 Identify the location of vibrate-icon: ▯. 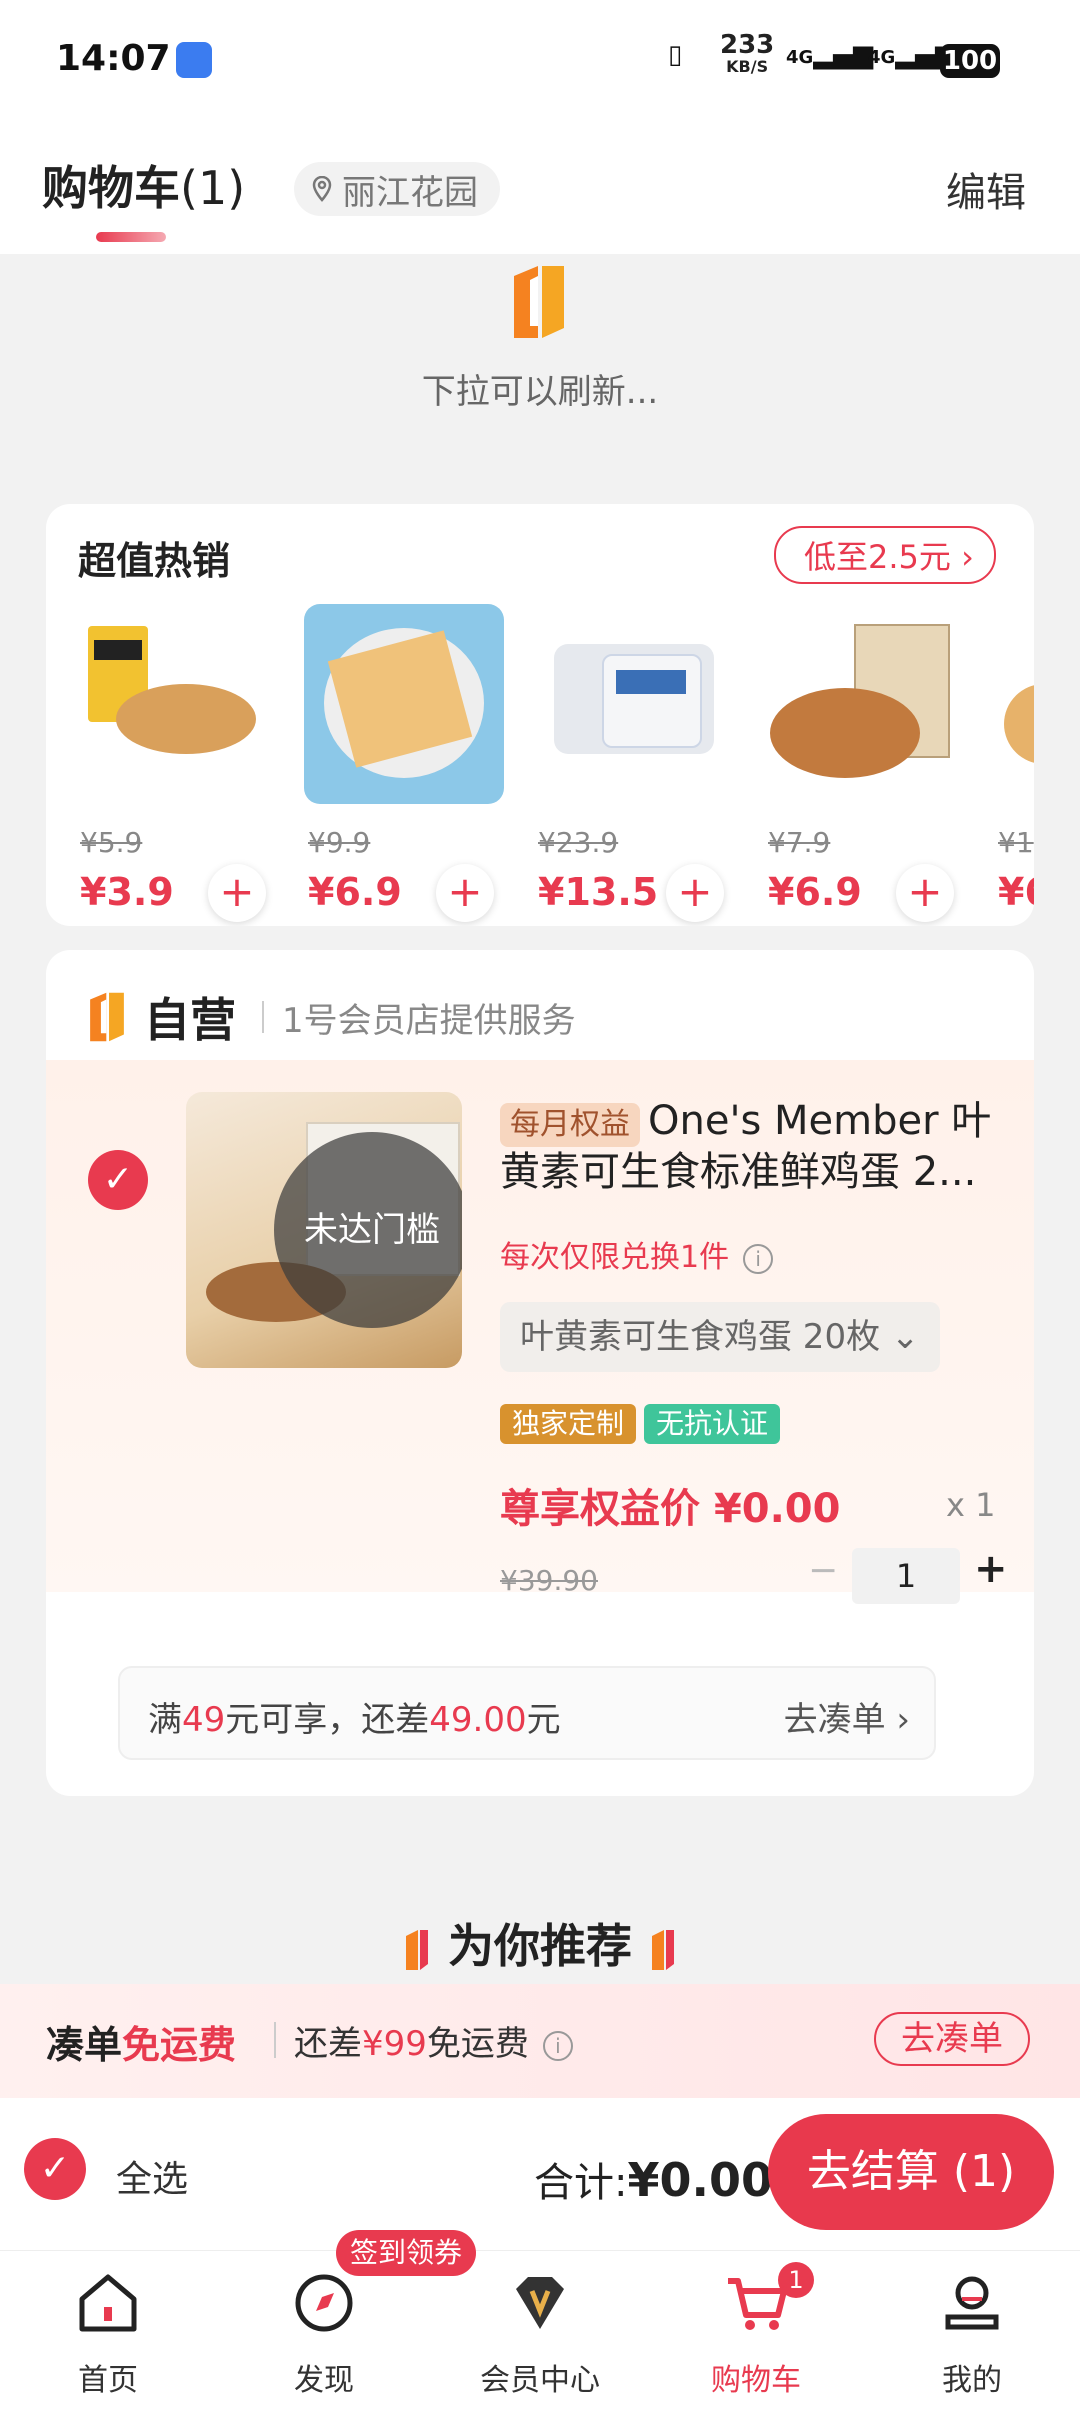
(675, 55).